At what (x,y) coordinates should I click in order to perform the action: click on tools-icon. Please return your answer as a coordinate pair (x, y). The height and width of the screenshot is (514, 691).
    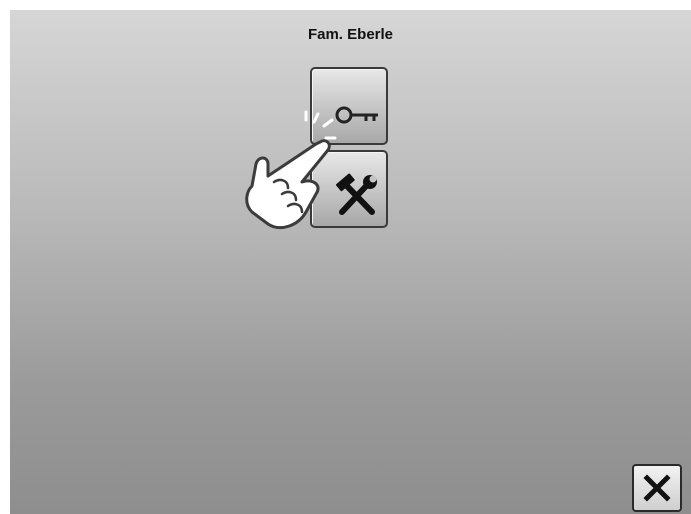
    Looking at the image, I should click on (356, 194).